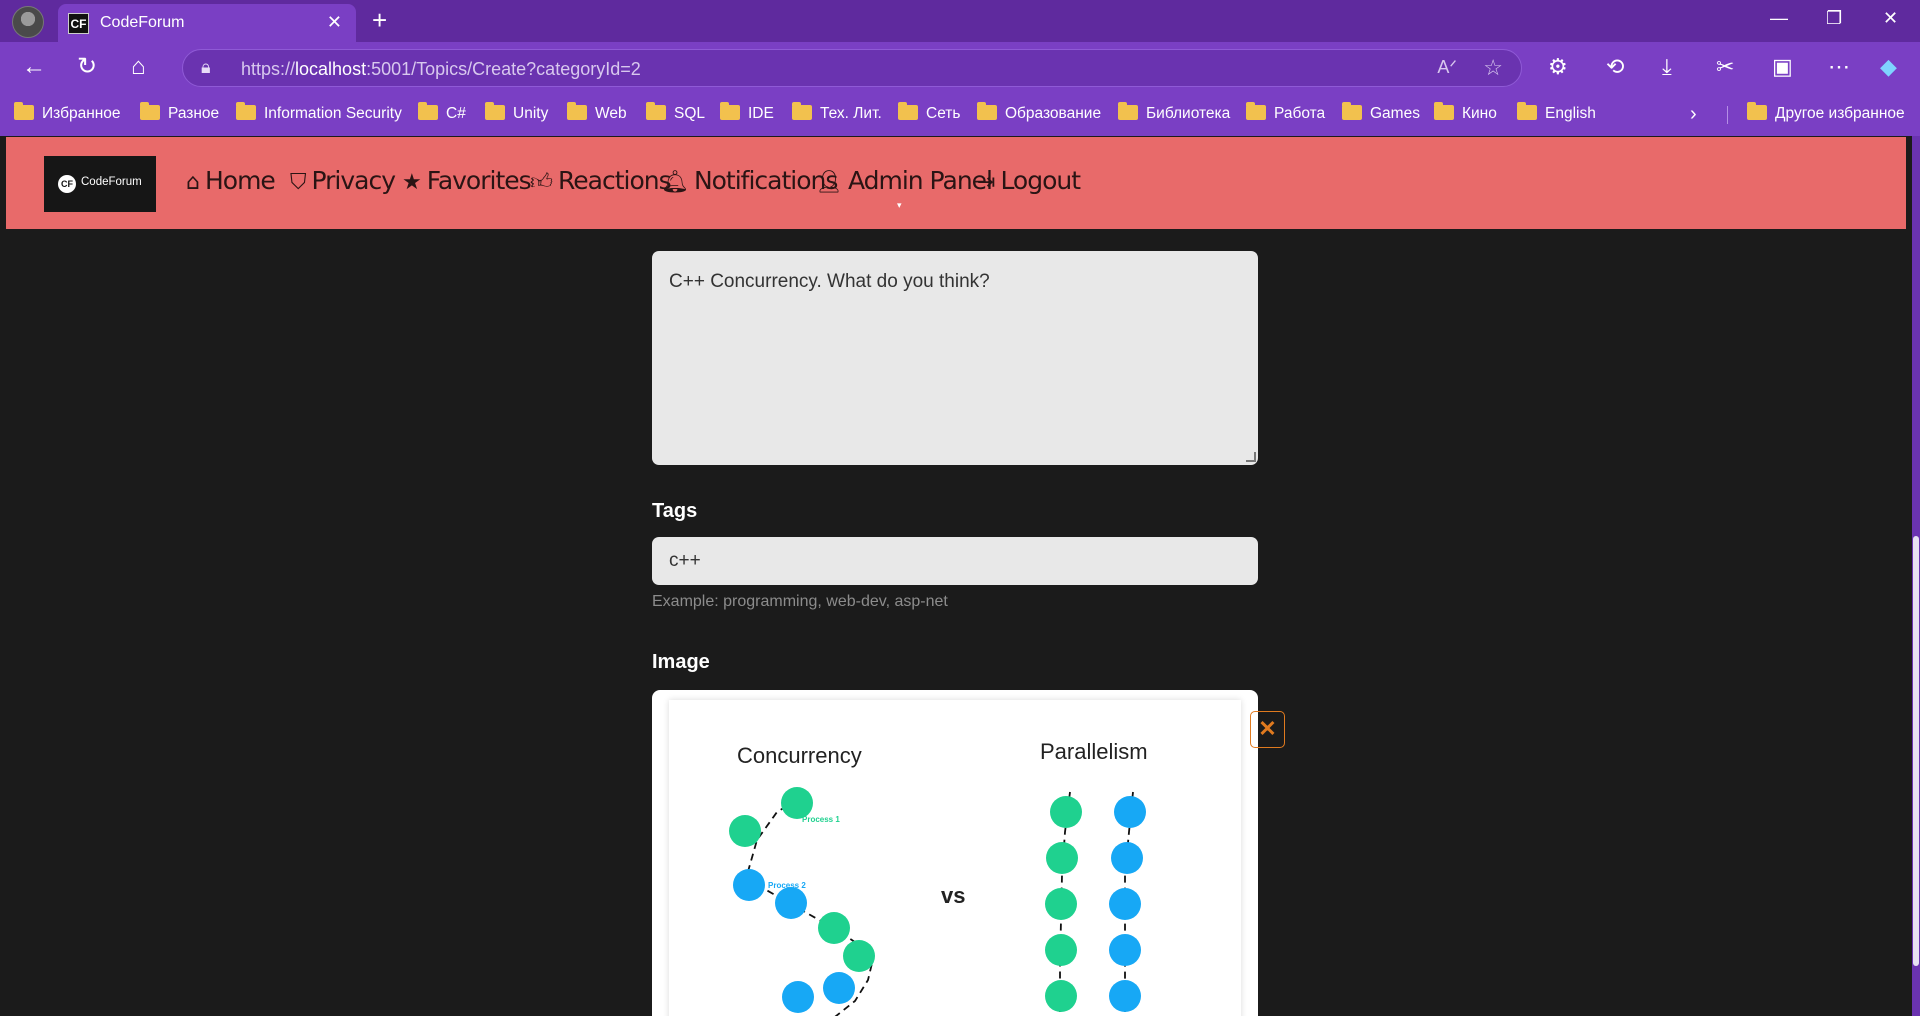  Describe the element at coordinates (675, 182) in the screenshot. I see `bell-icon: 🔔︎` at that location.